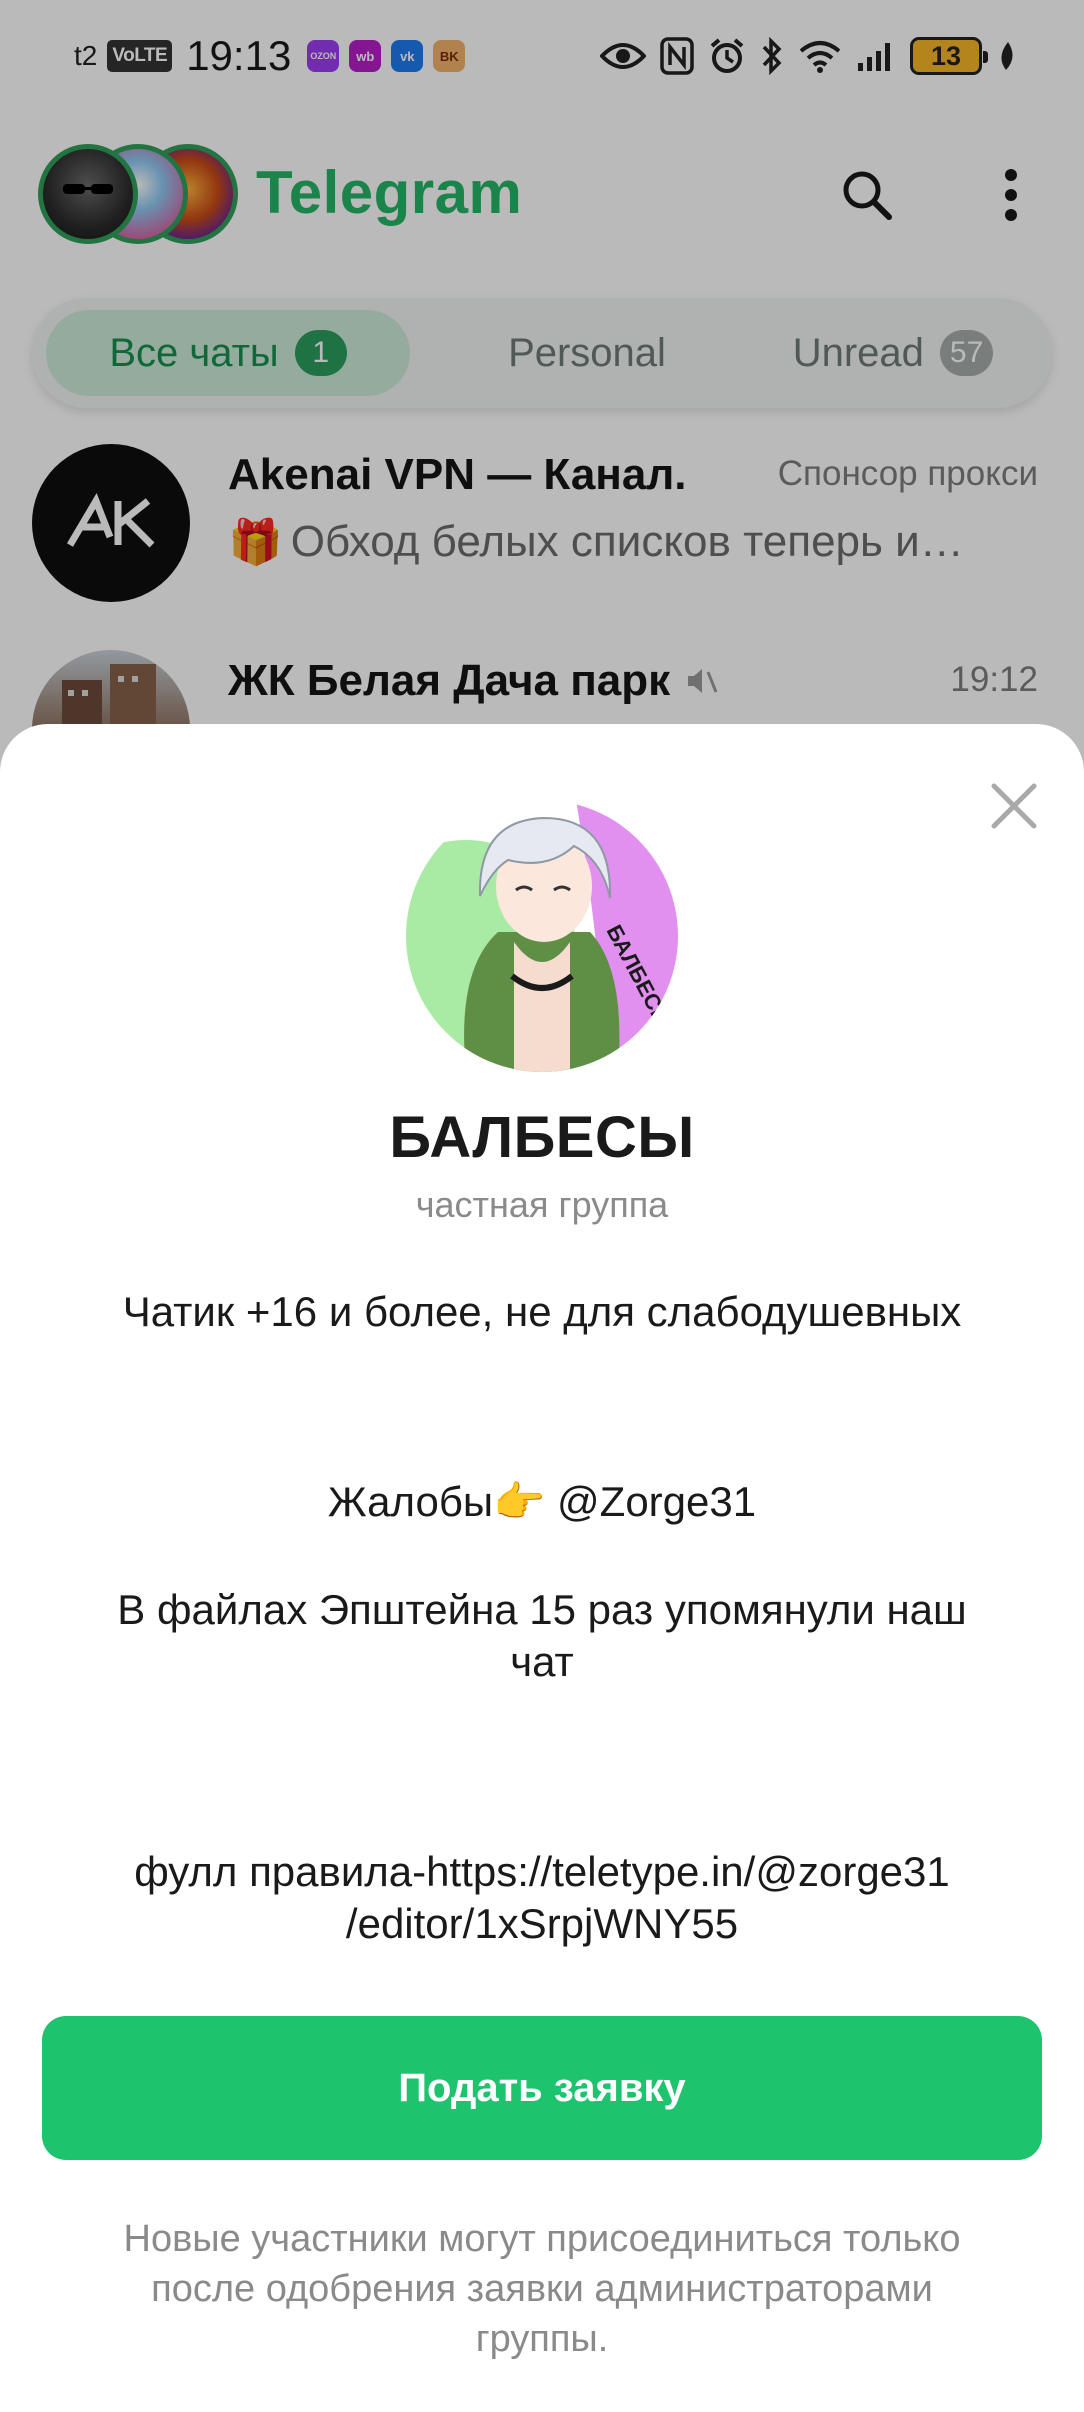  Describe the element at coordinates (542, 2088) in the screenshot. I see `join-request-button: Подать заявку` at that location.